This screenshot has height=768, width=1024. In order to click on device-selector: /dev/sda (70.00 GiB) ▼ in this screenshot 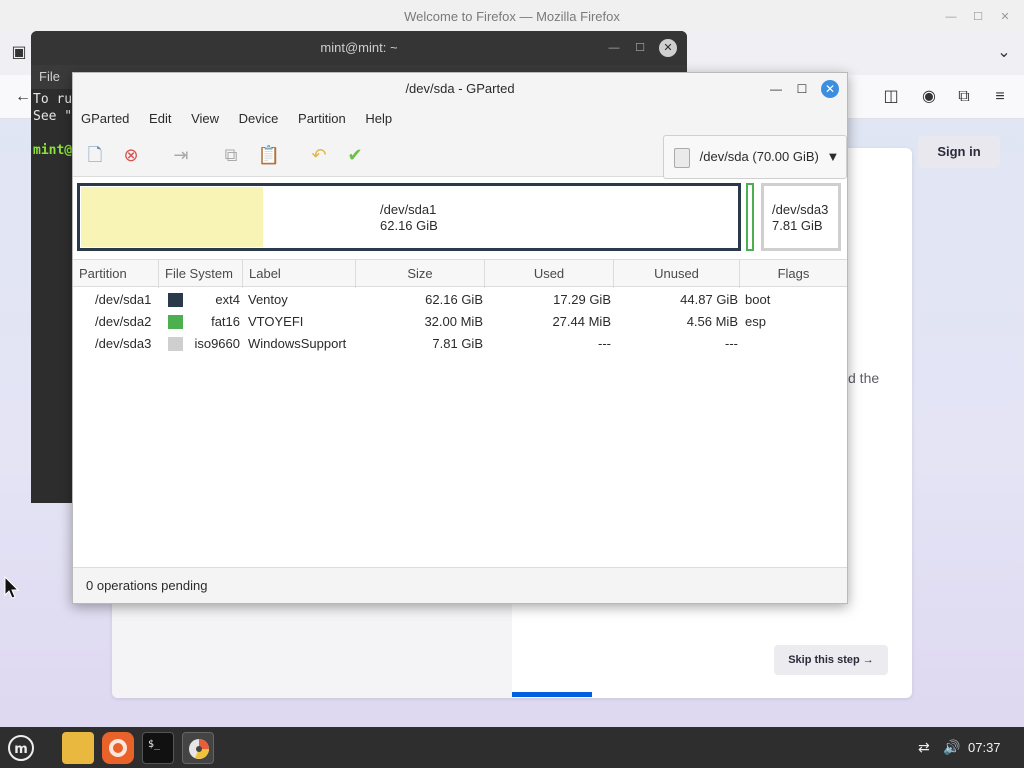, I will do `click(755, 157)`.